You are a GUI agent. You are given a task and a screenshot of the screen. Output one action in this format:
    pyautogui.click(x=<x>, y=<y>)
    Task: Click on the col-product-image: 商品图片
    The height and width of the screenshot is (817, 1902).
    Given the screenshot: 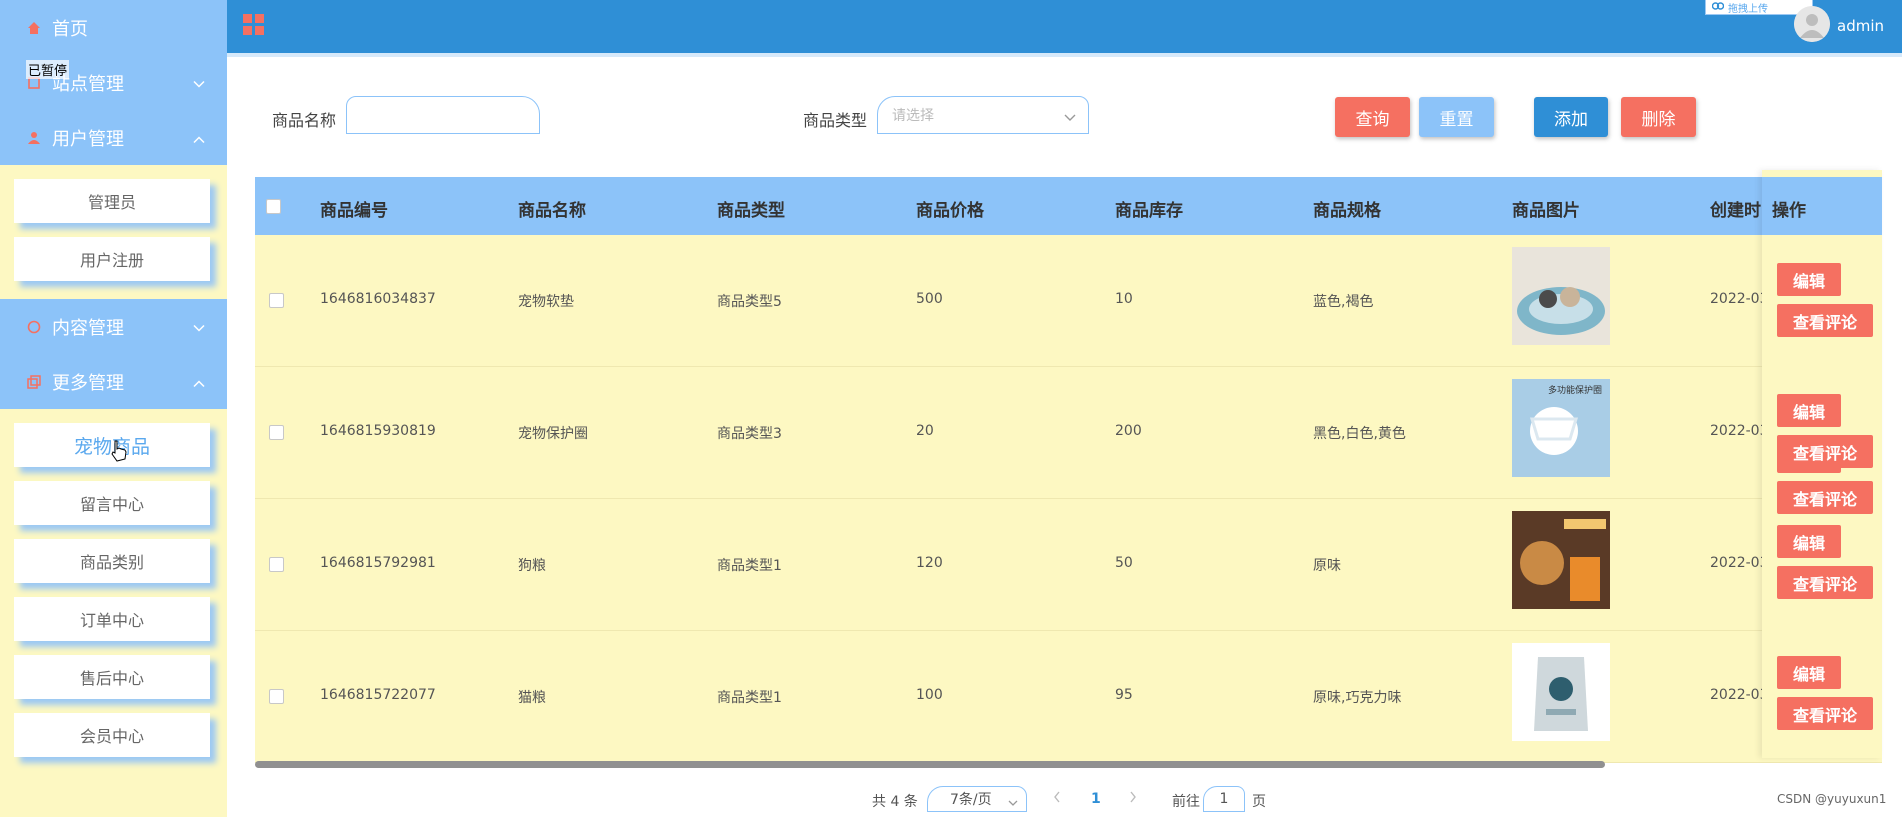 What is the action you would take?
    pyautogui.click(x=1546, y=211)
    